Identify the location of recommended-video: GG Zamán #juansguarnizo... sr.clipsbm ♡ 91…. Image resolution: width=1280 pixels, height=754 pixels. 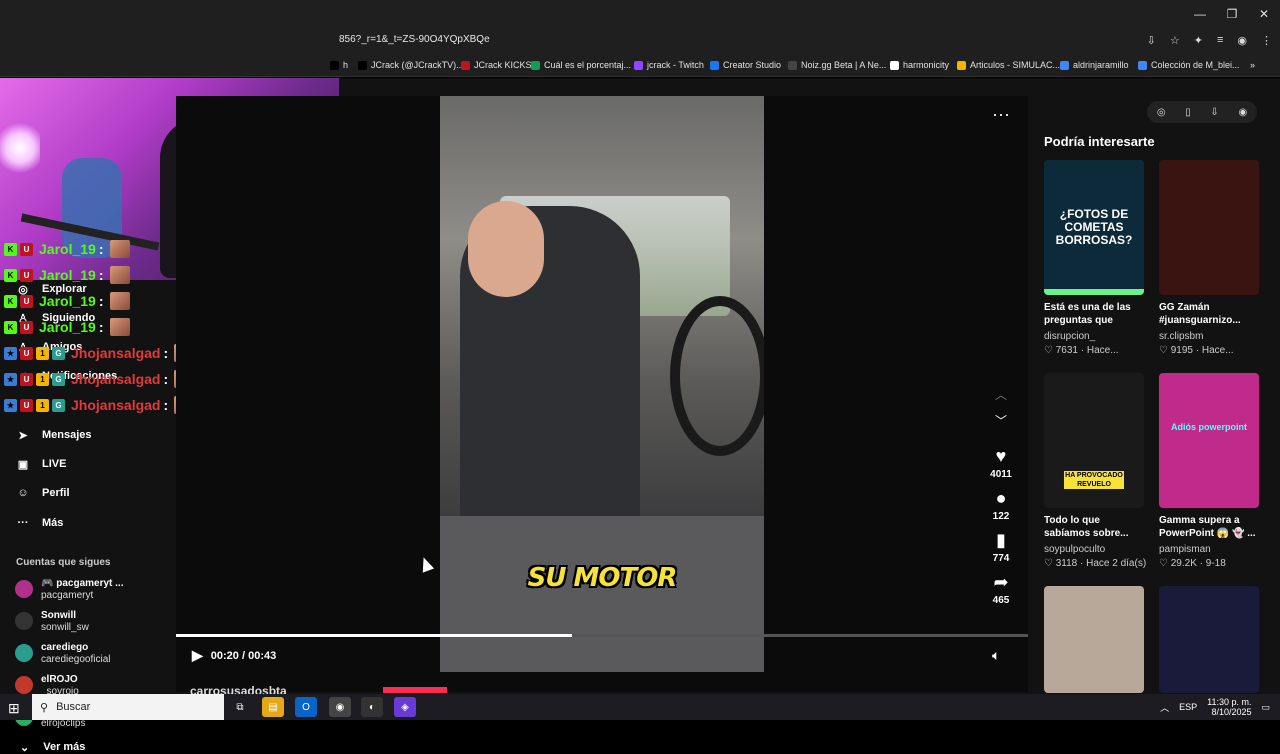
(1209, 258).